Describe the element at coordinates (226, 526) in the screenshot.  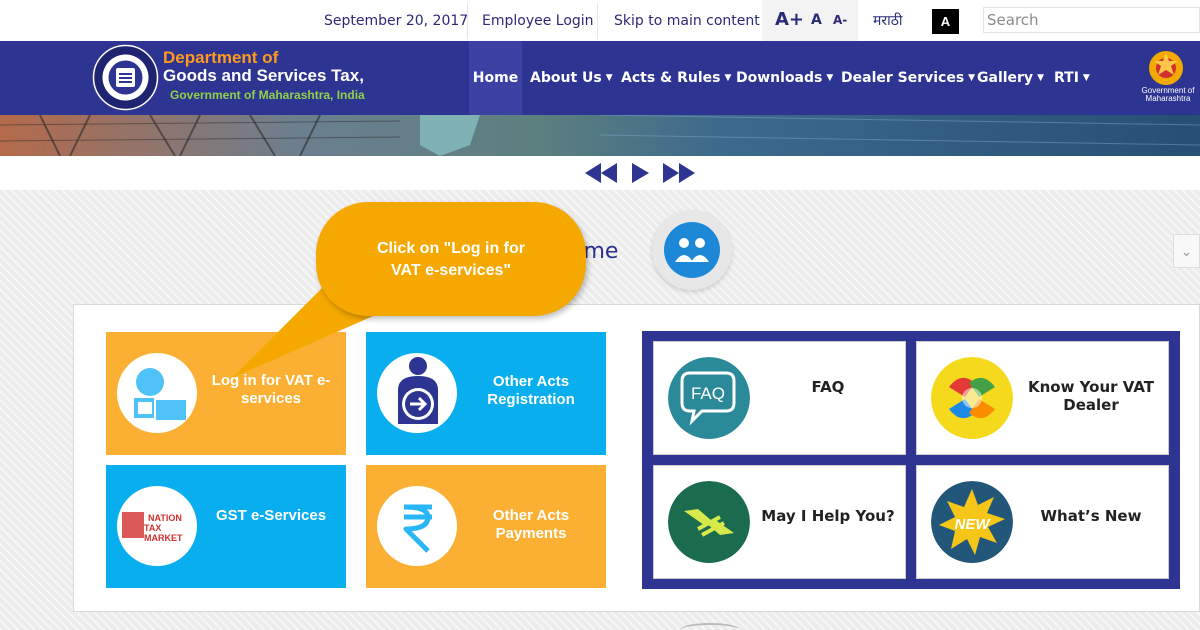
I see `gst-eservices-tile: NATION TAX MARKET GST e-Services` at that location.